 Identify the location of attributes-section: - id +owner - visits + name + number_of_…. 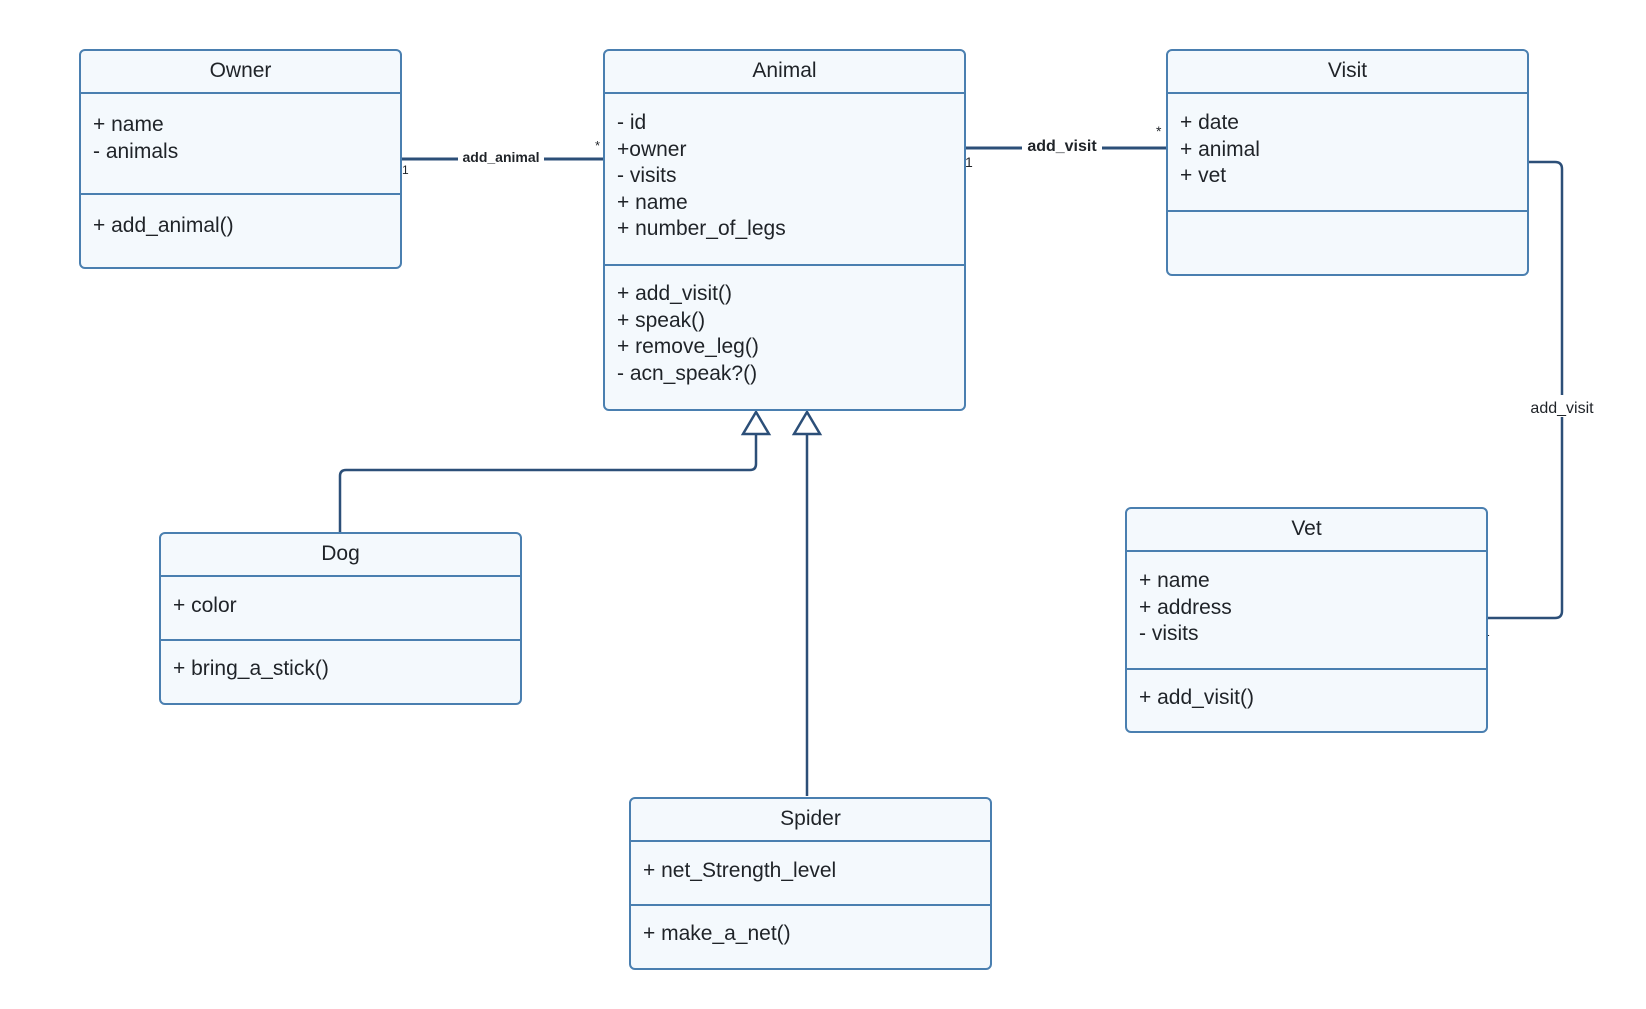
(784, 180).